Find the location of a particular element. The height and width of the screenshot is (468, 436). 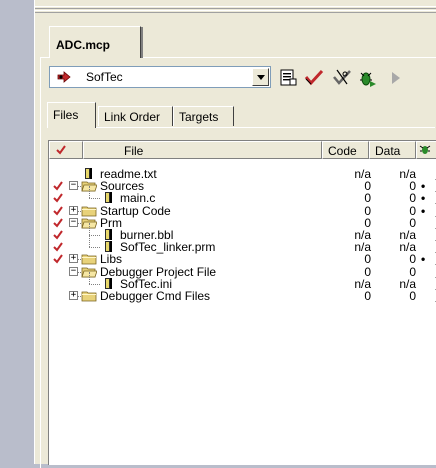

code-size: 0 is located at coordinates (367, 296).